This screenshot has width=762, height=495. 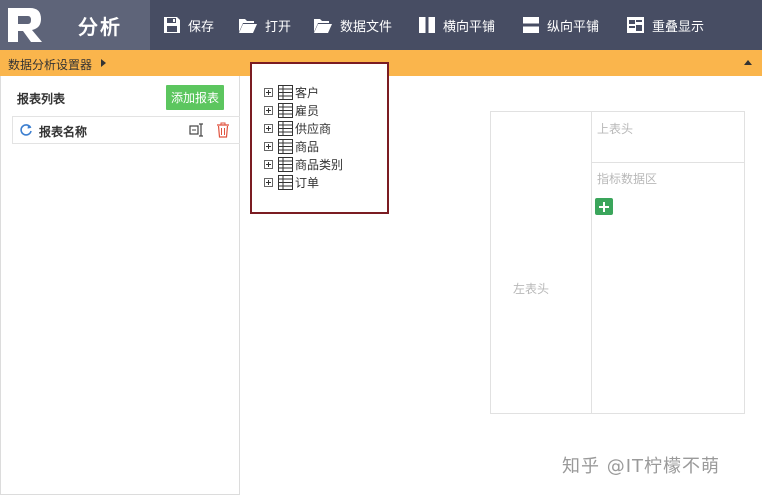 What do you see at coordinates (25, 25) in the screenshot?
I see `logo-r-icon` at bounding box center [25, 25].